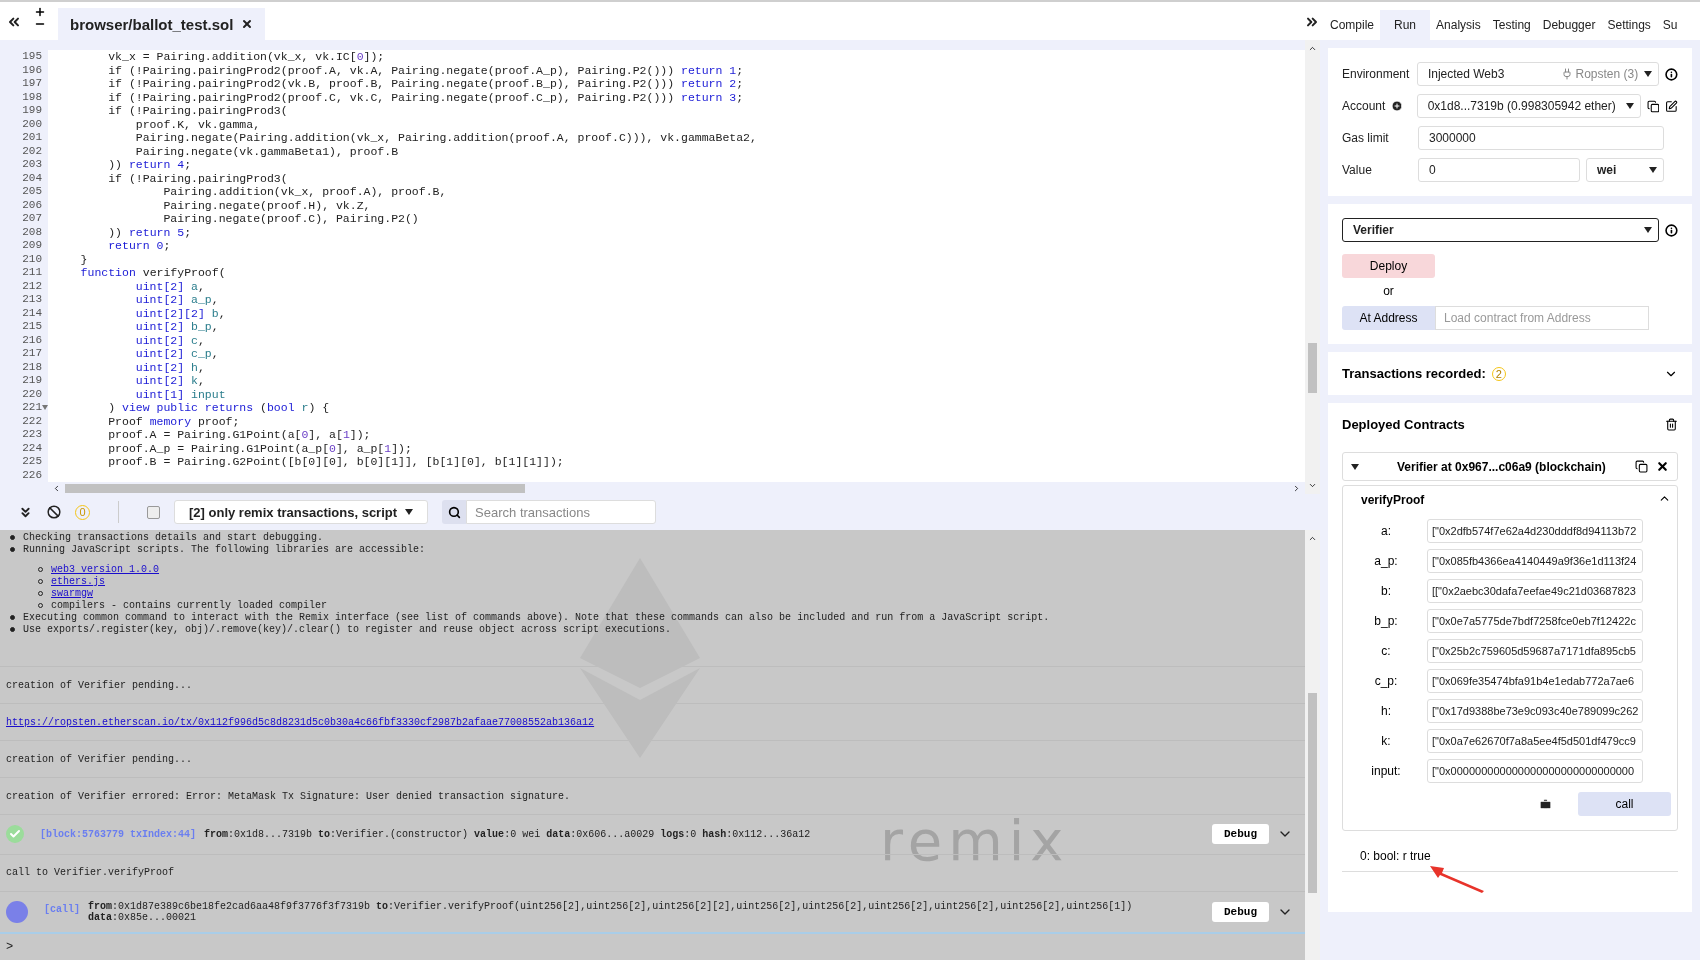  What do you see at coordinates (90, 873) in the screenshot?
I see `log-message: call to Verifier.verifyProof` at bounding box center [90, 873].